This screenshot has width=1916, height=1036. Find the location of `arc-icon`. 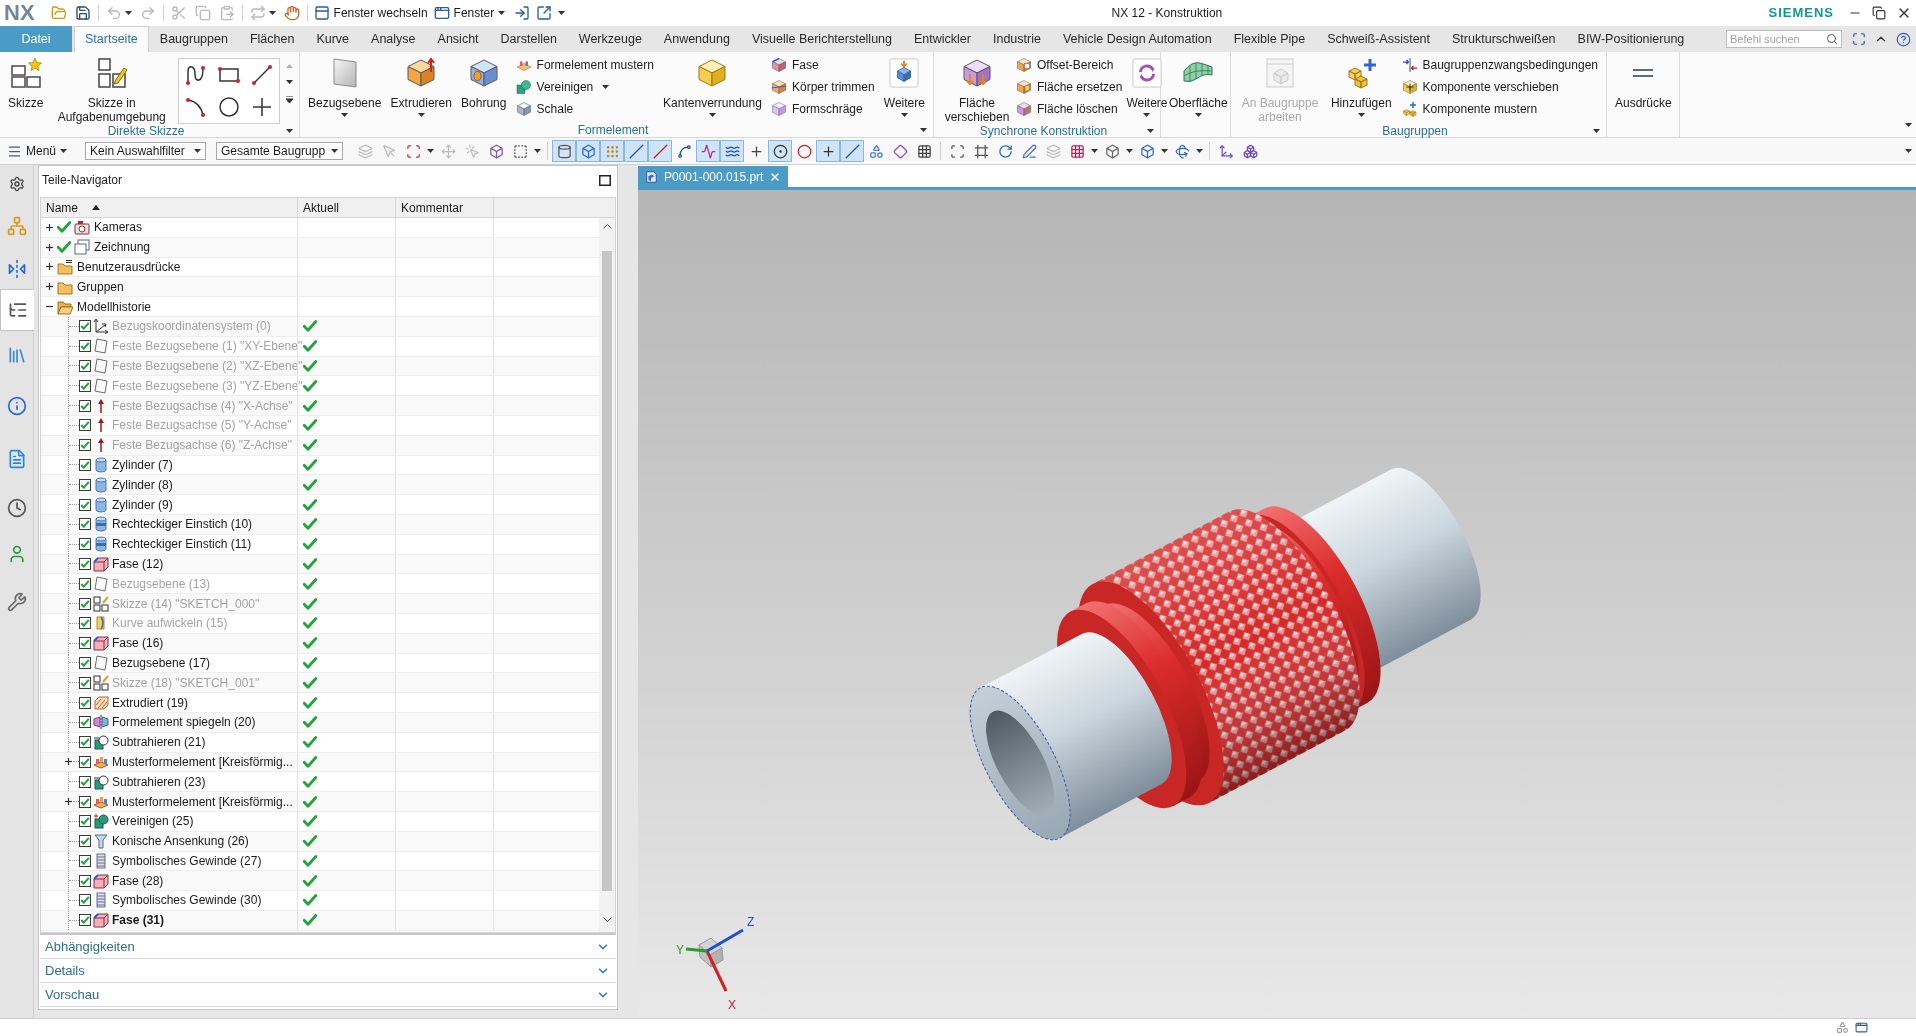

arc-icon is located at coordinates (195, 107).